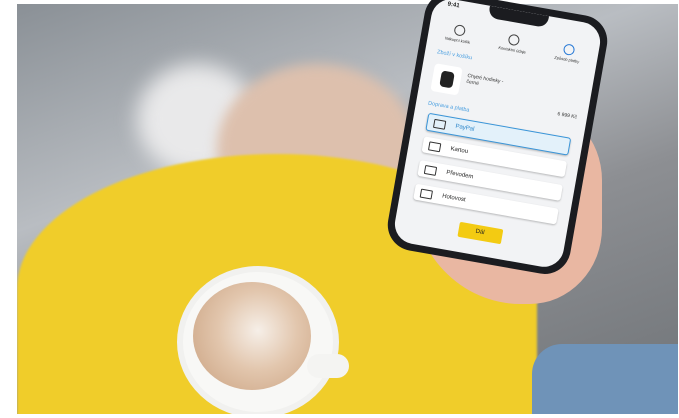  What do you see at coordinates (448, 107) in the screenshot?
I see `section-payment-title: Doprava a platba` at bounding box center [448, 107].